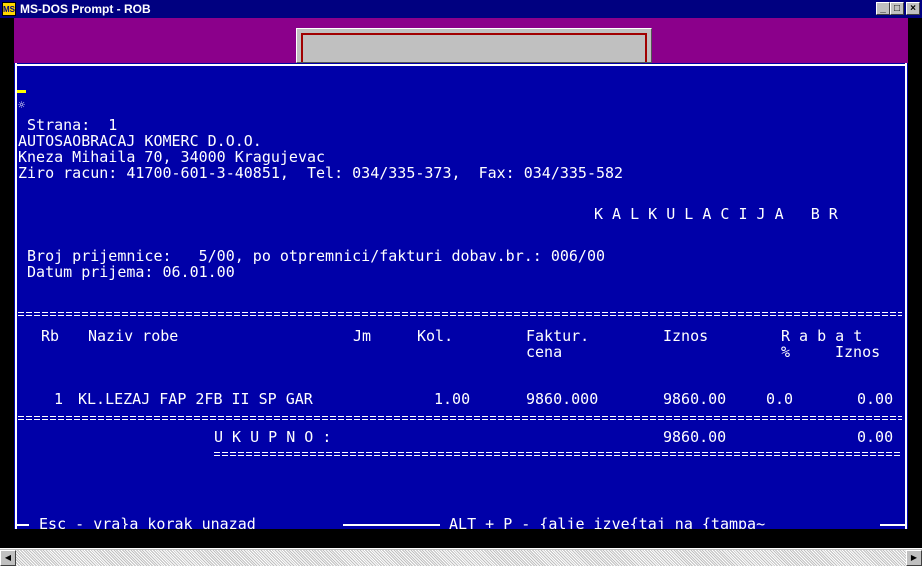 The width and height of the screenshot is (922, 566). I want to click on scroll-track, so click(461, 558).